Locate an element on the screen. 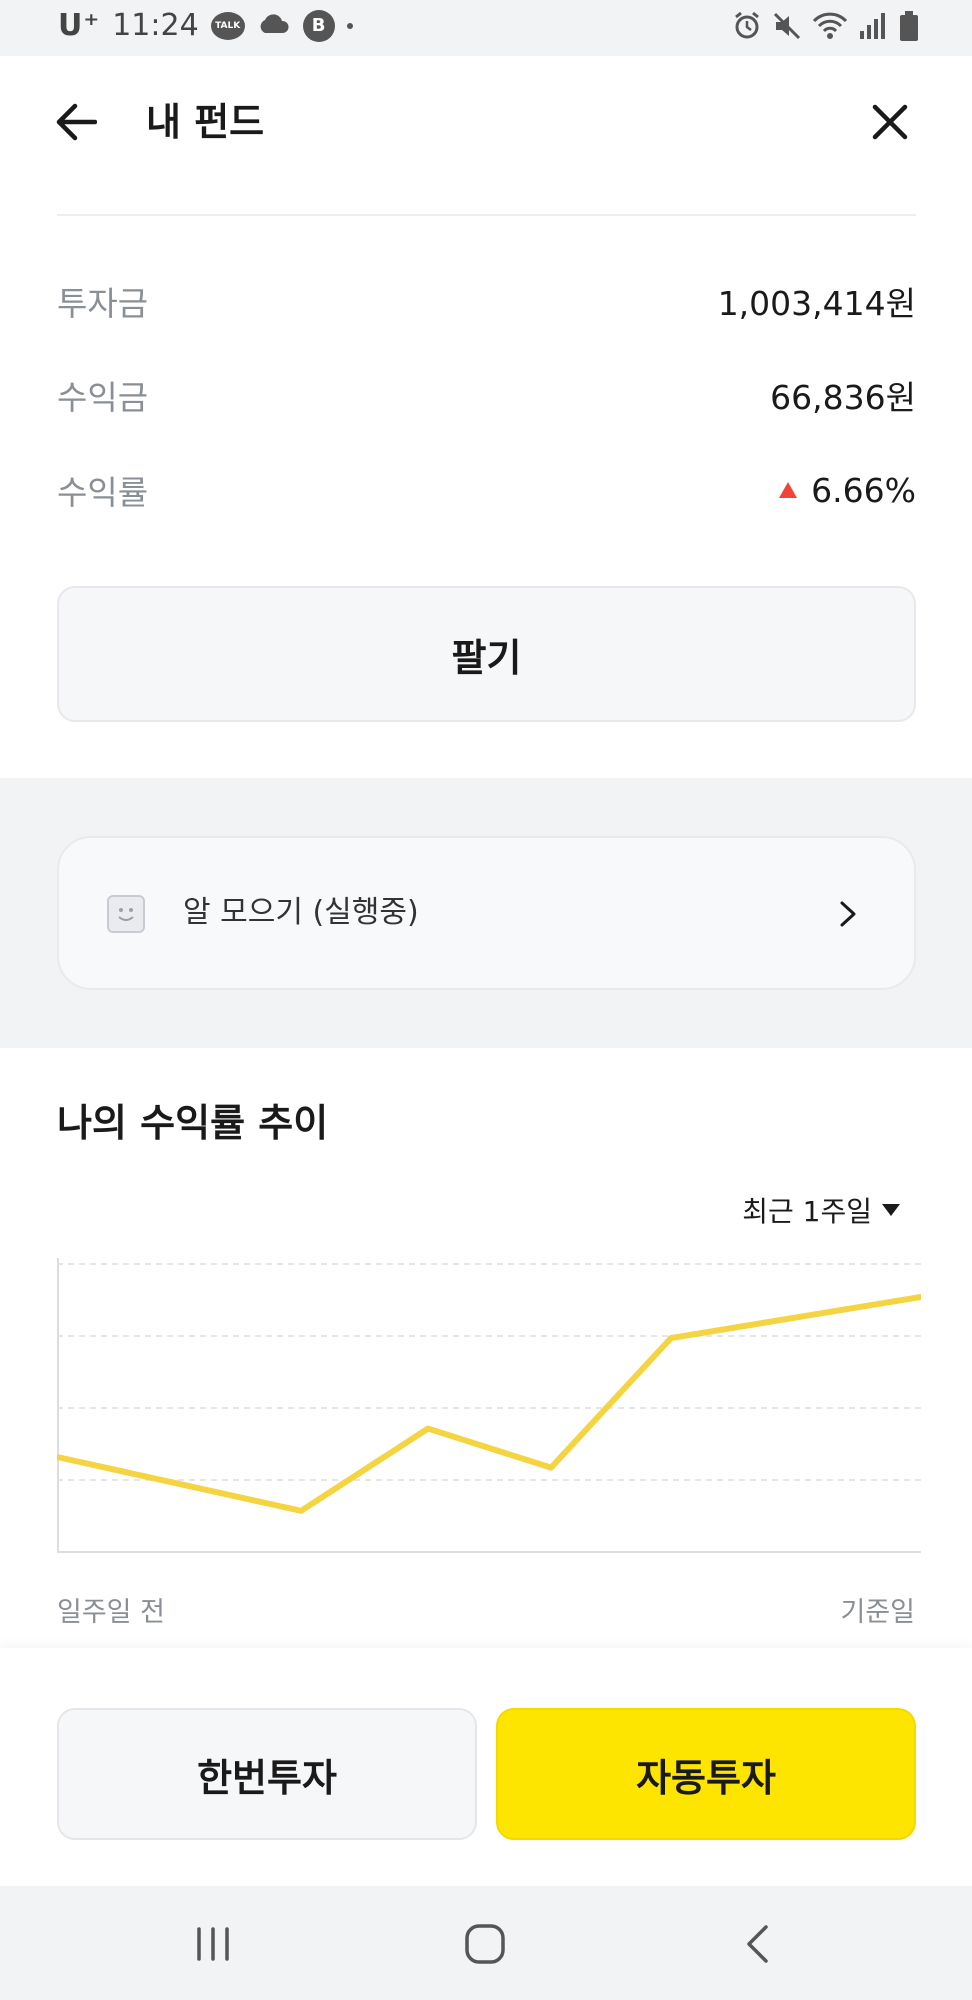 The height and width of the screenshot is (2000, 972). status-left: U⁺ 11:24 TALK B is located at coordinates (205, 25).